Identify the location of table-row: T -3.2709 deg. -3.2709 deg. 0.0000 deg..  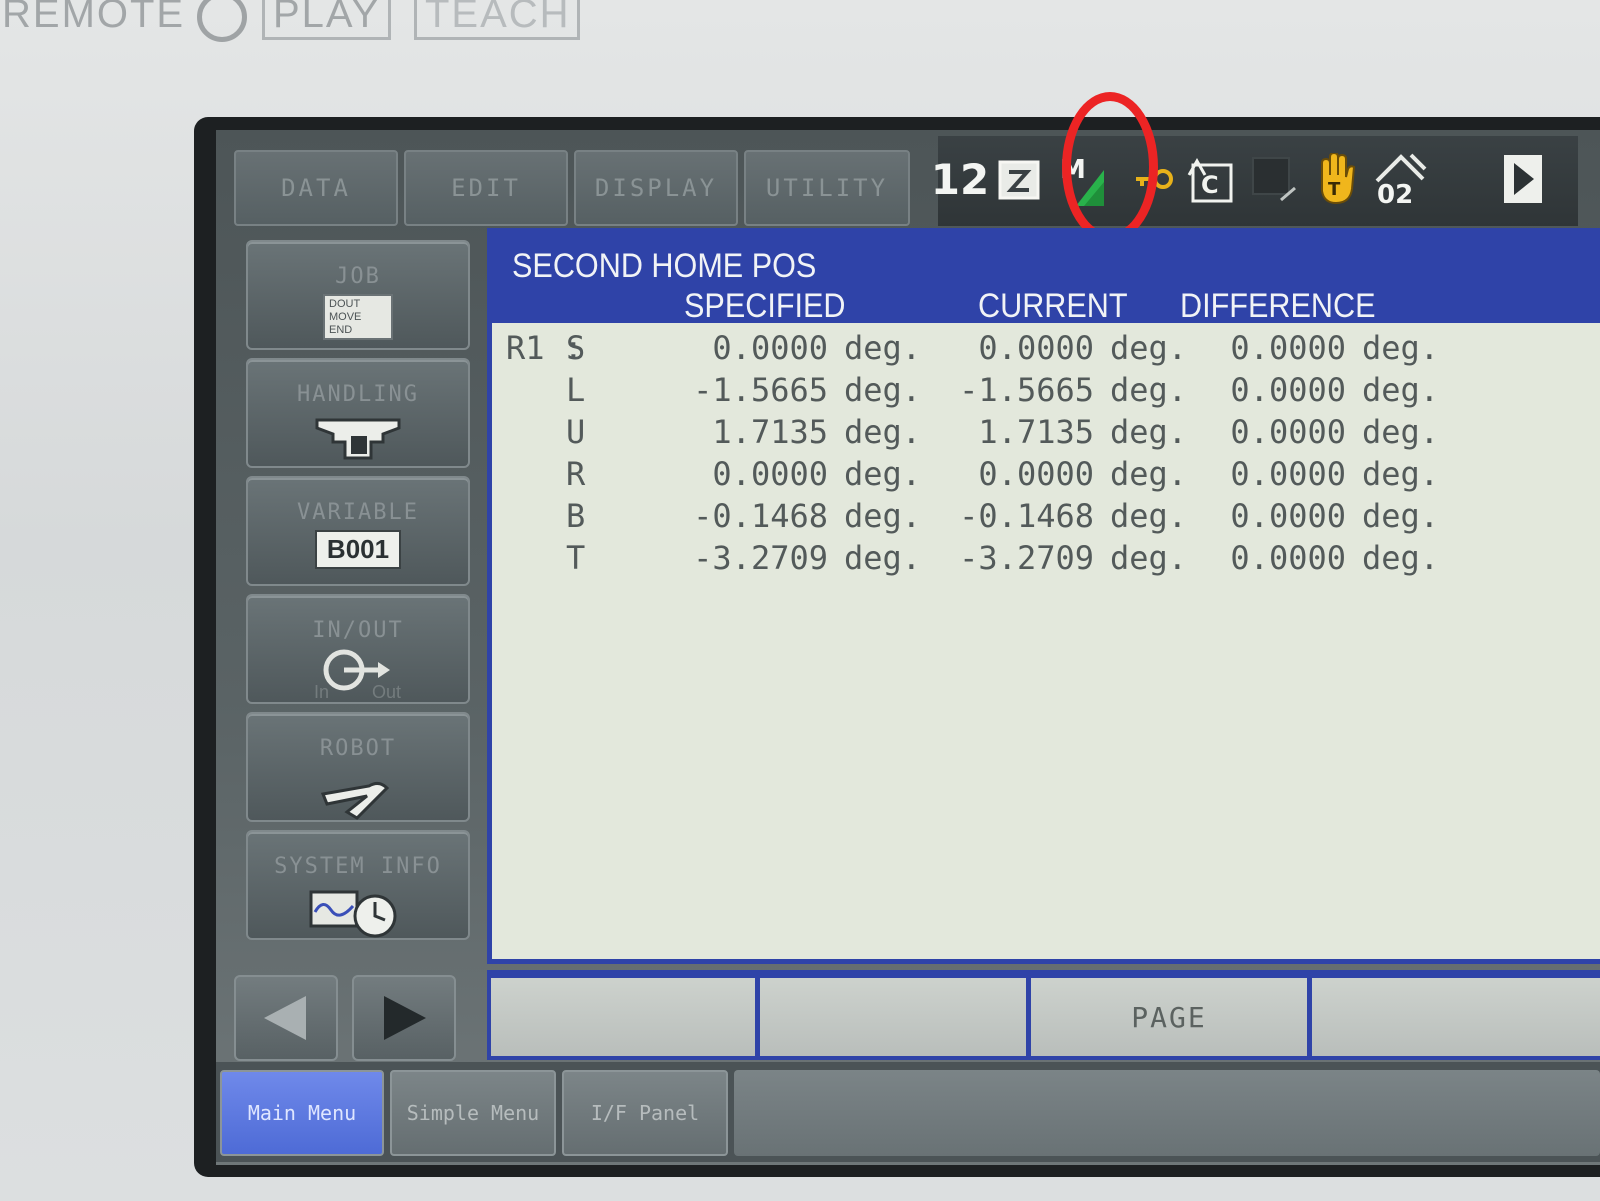
(1046, 560).